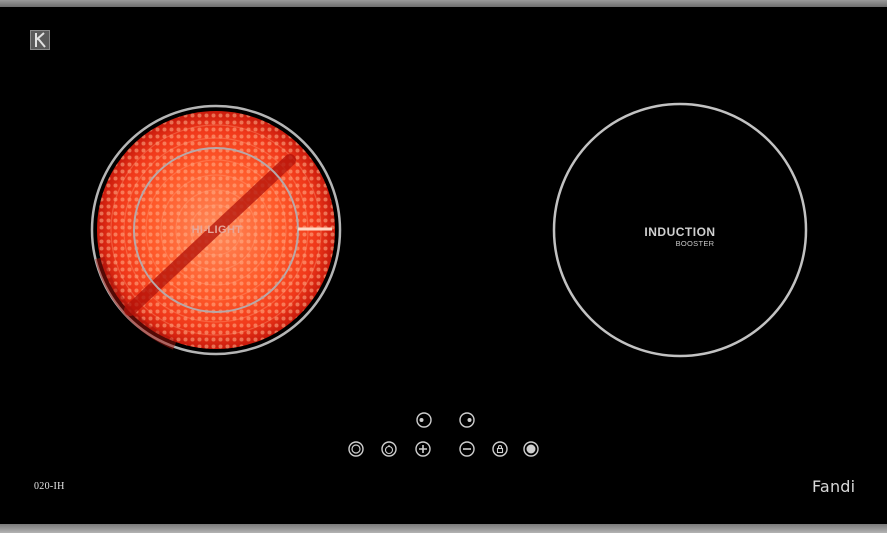  I want to click on plus-icon, so click(423, 449).